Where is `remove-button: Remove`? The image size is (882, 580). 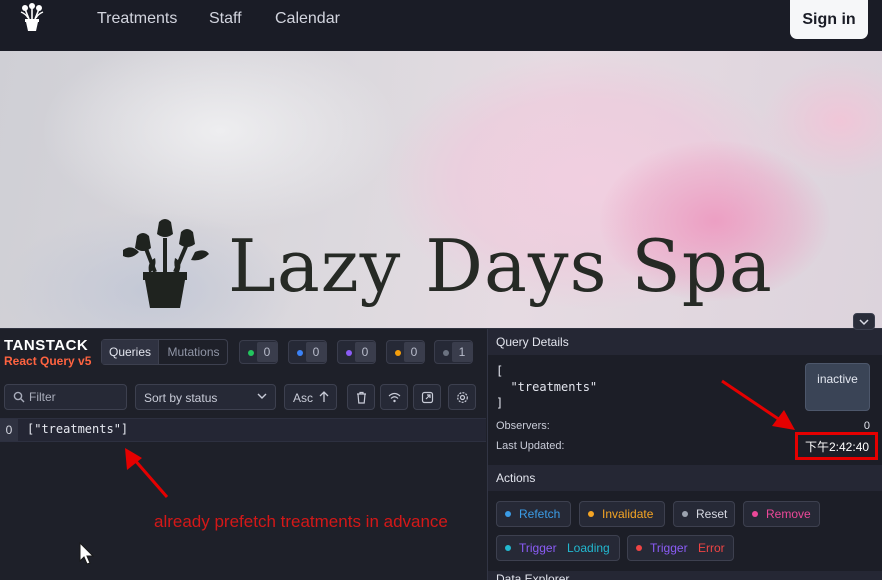 remove-button: Remove is located at coordinates (781, 514).